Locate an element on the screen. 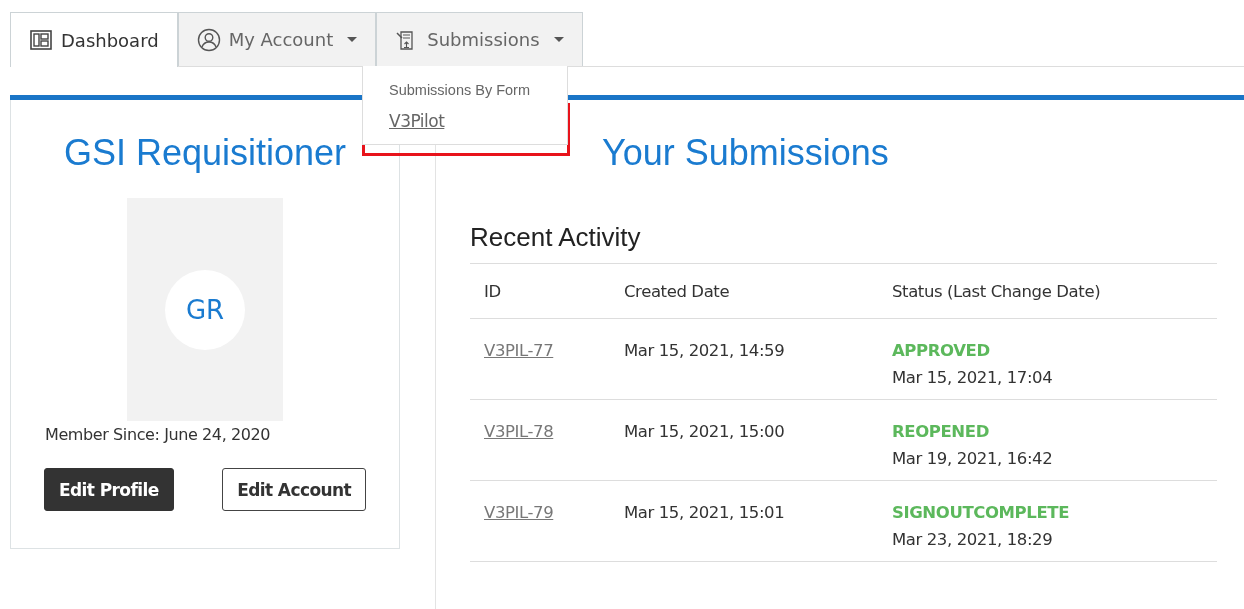  submission-id-link: V3PIL-78 is located at coordinates (519, 431).